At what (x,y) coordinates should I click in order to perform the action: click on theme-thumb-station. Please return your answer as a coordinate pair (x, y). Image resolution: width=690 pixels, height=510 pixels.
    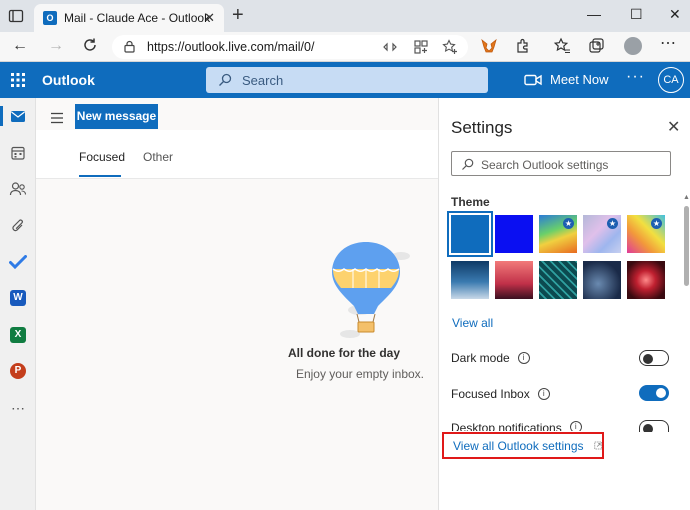
    Looking at the image, I should click on (602, 280).